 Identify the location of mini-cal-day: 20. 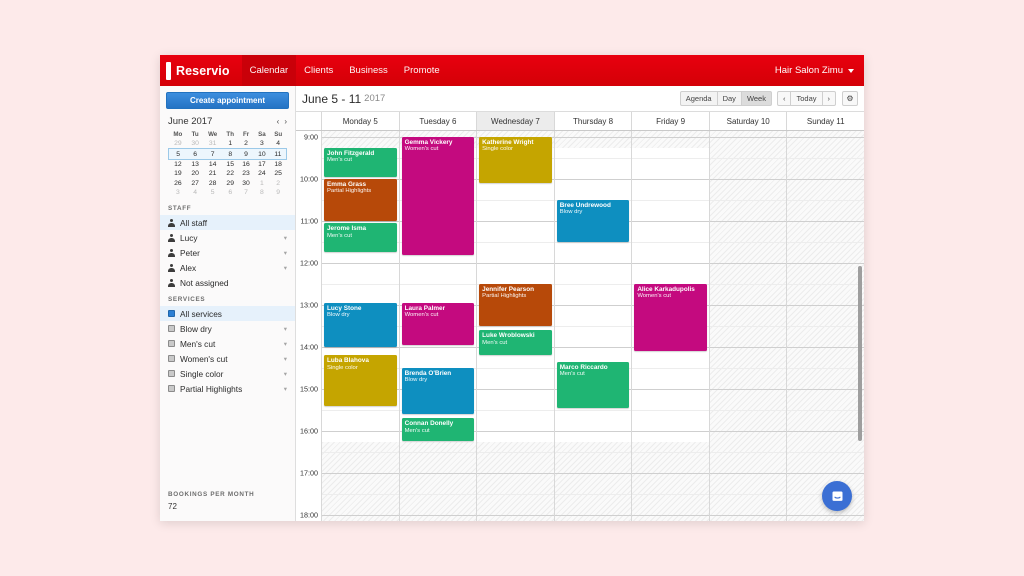
(195, 173).